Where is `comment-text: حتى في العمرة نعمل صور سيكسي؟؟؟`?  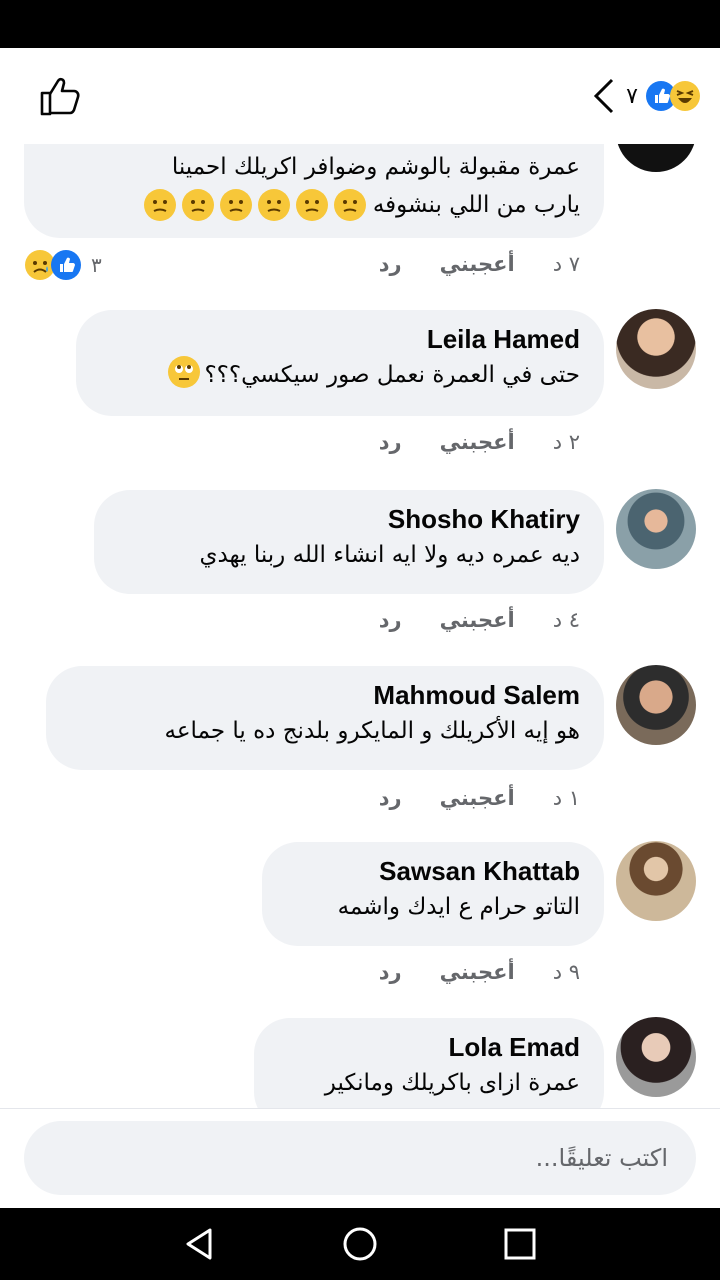
comment-text: حتى في العمرة نعمل صور سيكسي؟؟؟ is located at coordinates (340, 375).